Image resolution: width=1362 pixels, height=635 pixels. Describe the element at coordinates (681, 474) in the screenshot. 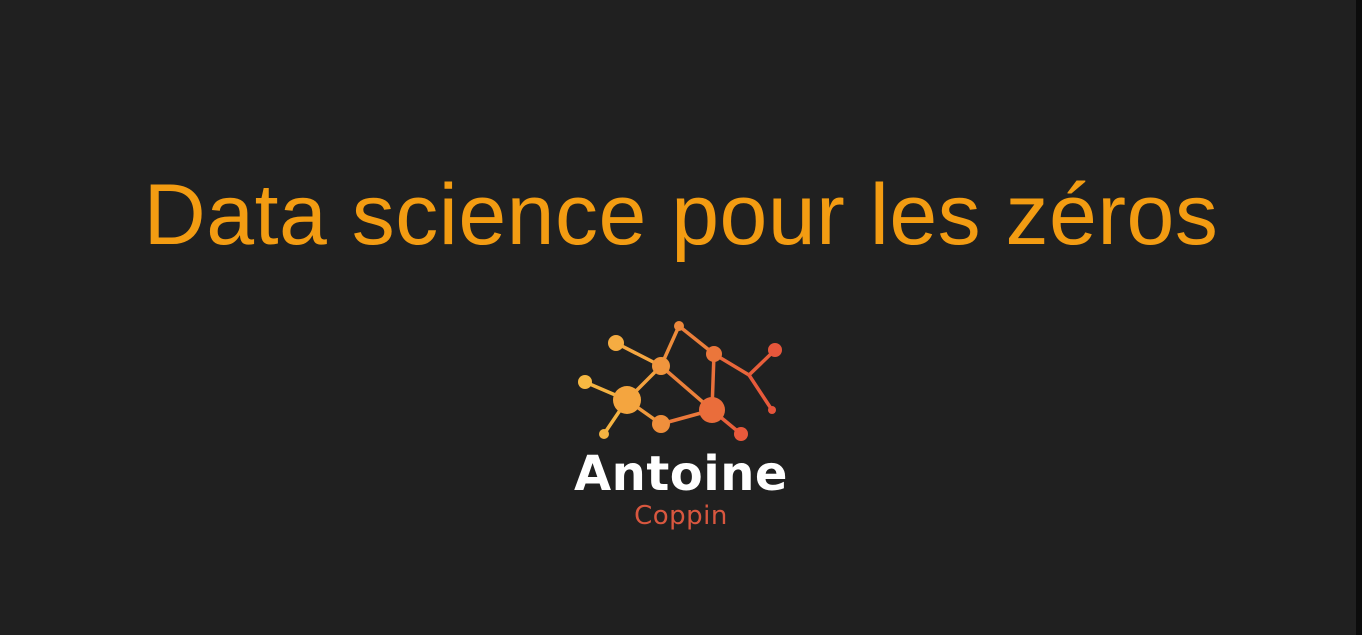

I see `author-first-name: Antoine` at that location.